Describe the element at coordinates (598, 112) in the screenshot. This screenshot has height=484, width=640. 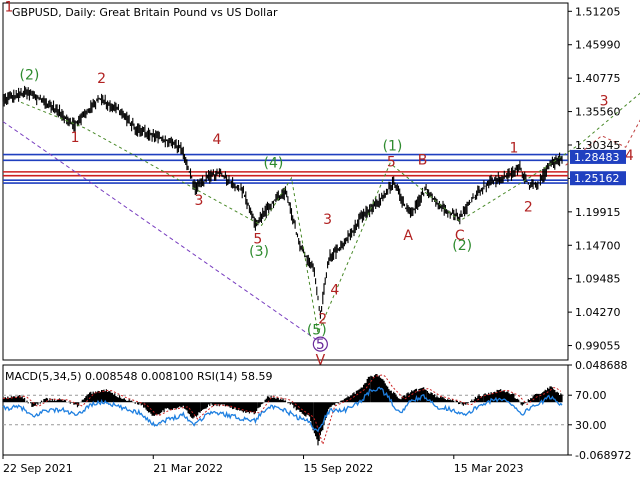
I see `price-tick-label: 1.35560` at that location.